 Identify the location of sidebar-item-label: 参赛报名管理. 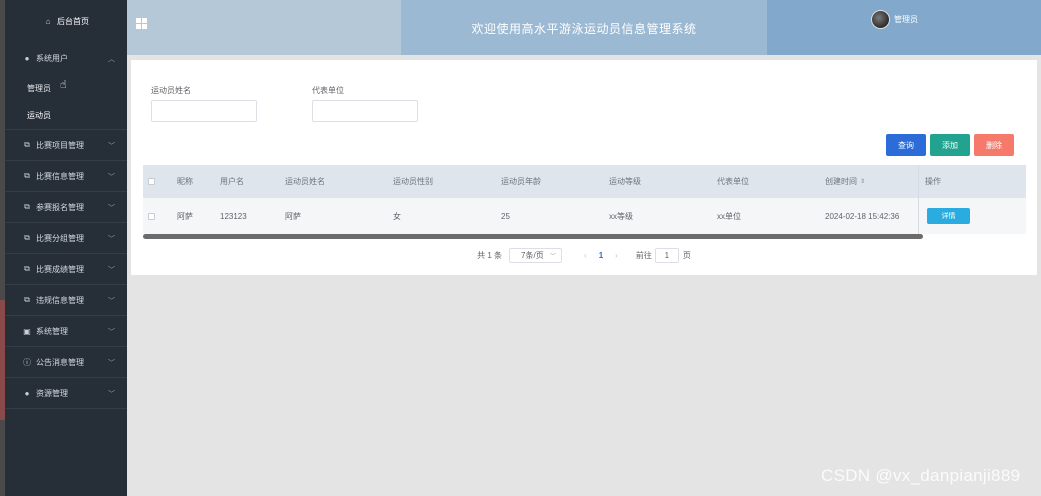
(60, 207).